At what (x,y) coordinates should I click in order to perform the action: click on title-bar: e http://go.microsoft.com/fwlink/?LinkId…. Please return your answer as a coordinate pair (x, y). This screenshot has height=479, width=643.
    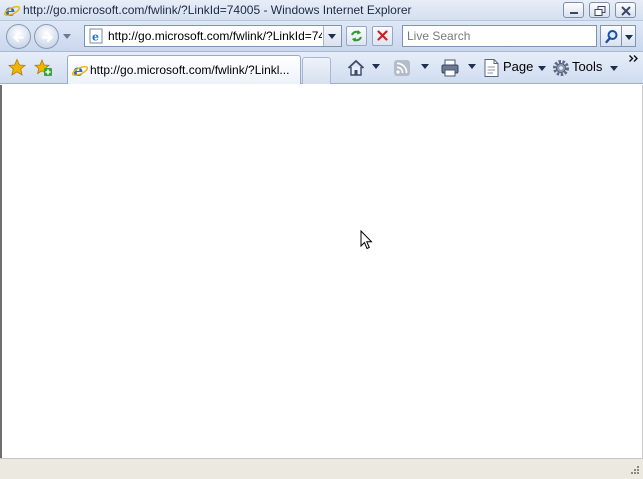
    Looking at the image, I should click on (321, 10).